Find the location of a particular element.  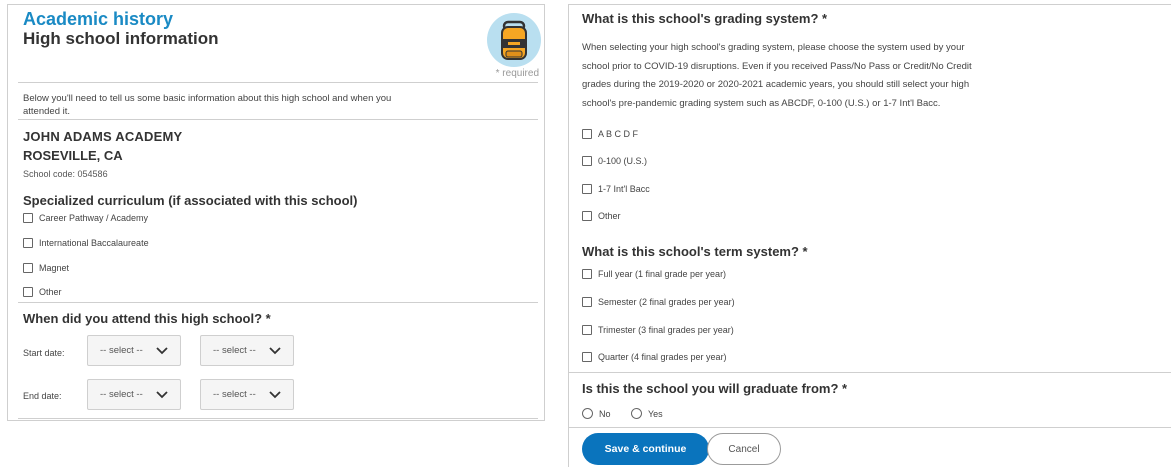

backpack-icon is located at coordinates (514, 40).